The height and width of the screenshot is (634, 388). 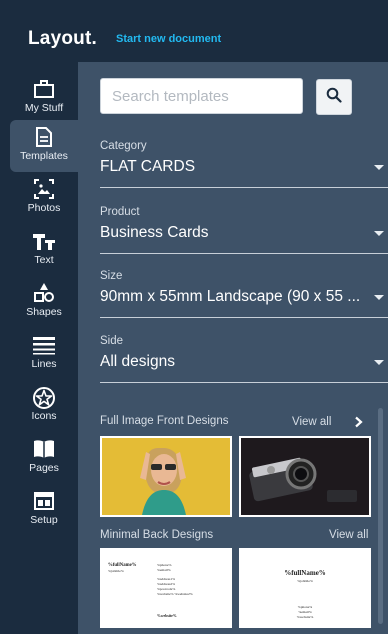 What do you see at coordinates (44, 260) in the screenshot?
I see `sidebar-item-label: Text` at bounding box center [44, 260].